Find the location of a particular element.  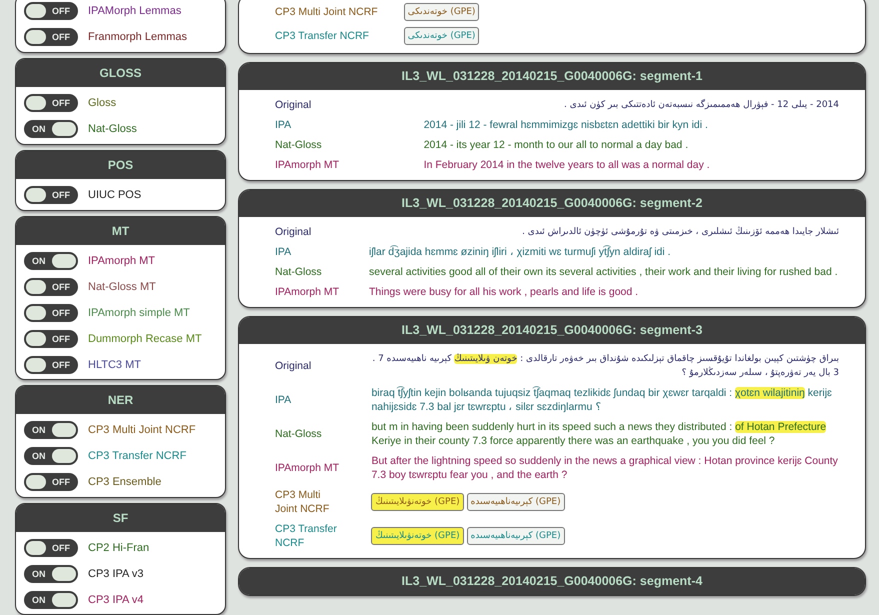

row-text: ئىشلار جايىدا ھەممە ئۆزىنىڭ ئىشلىرى ، خىزمىتى ۋە تۇرمۇشى ئۈچۈن ئالدىراش ئىدى . is located at coordinates (680, 232).